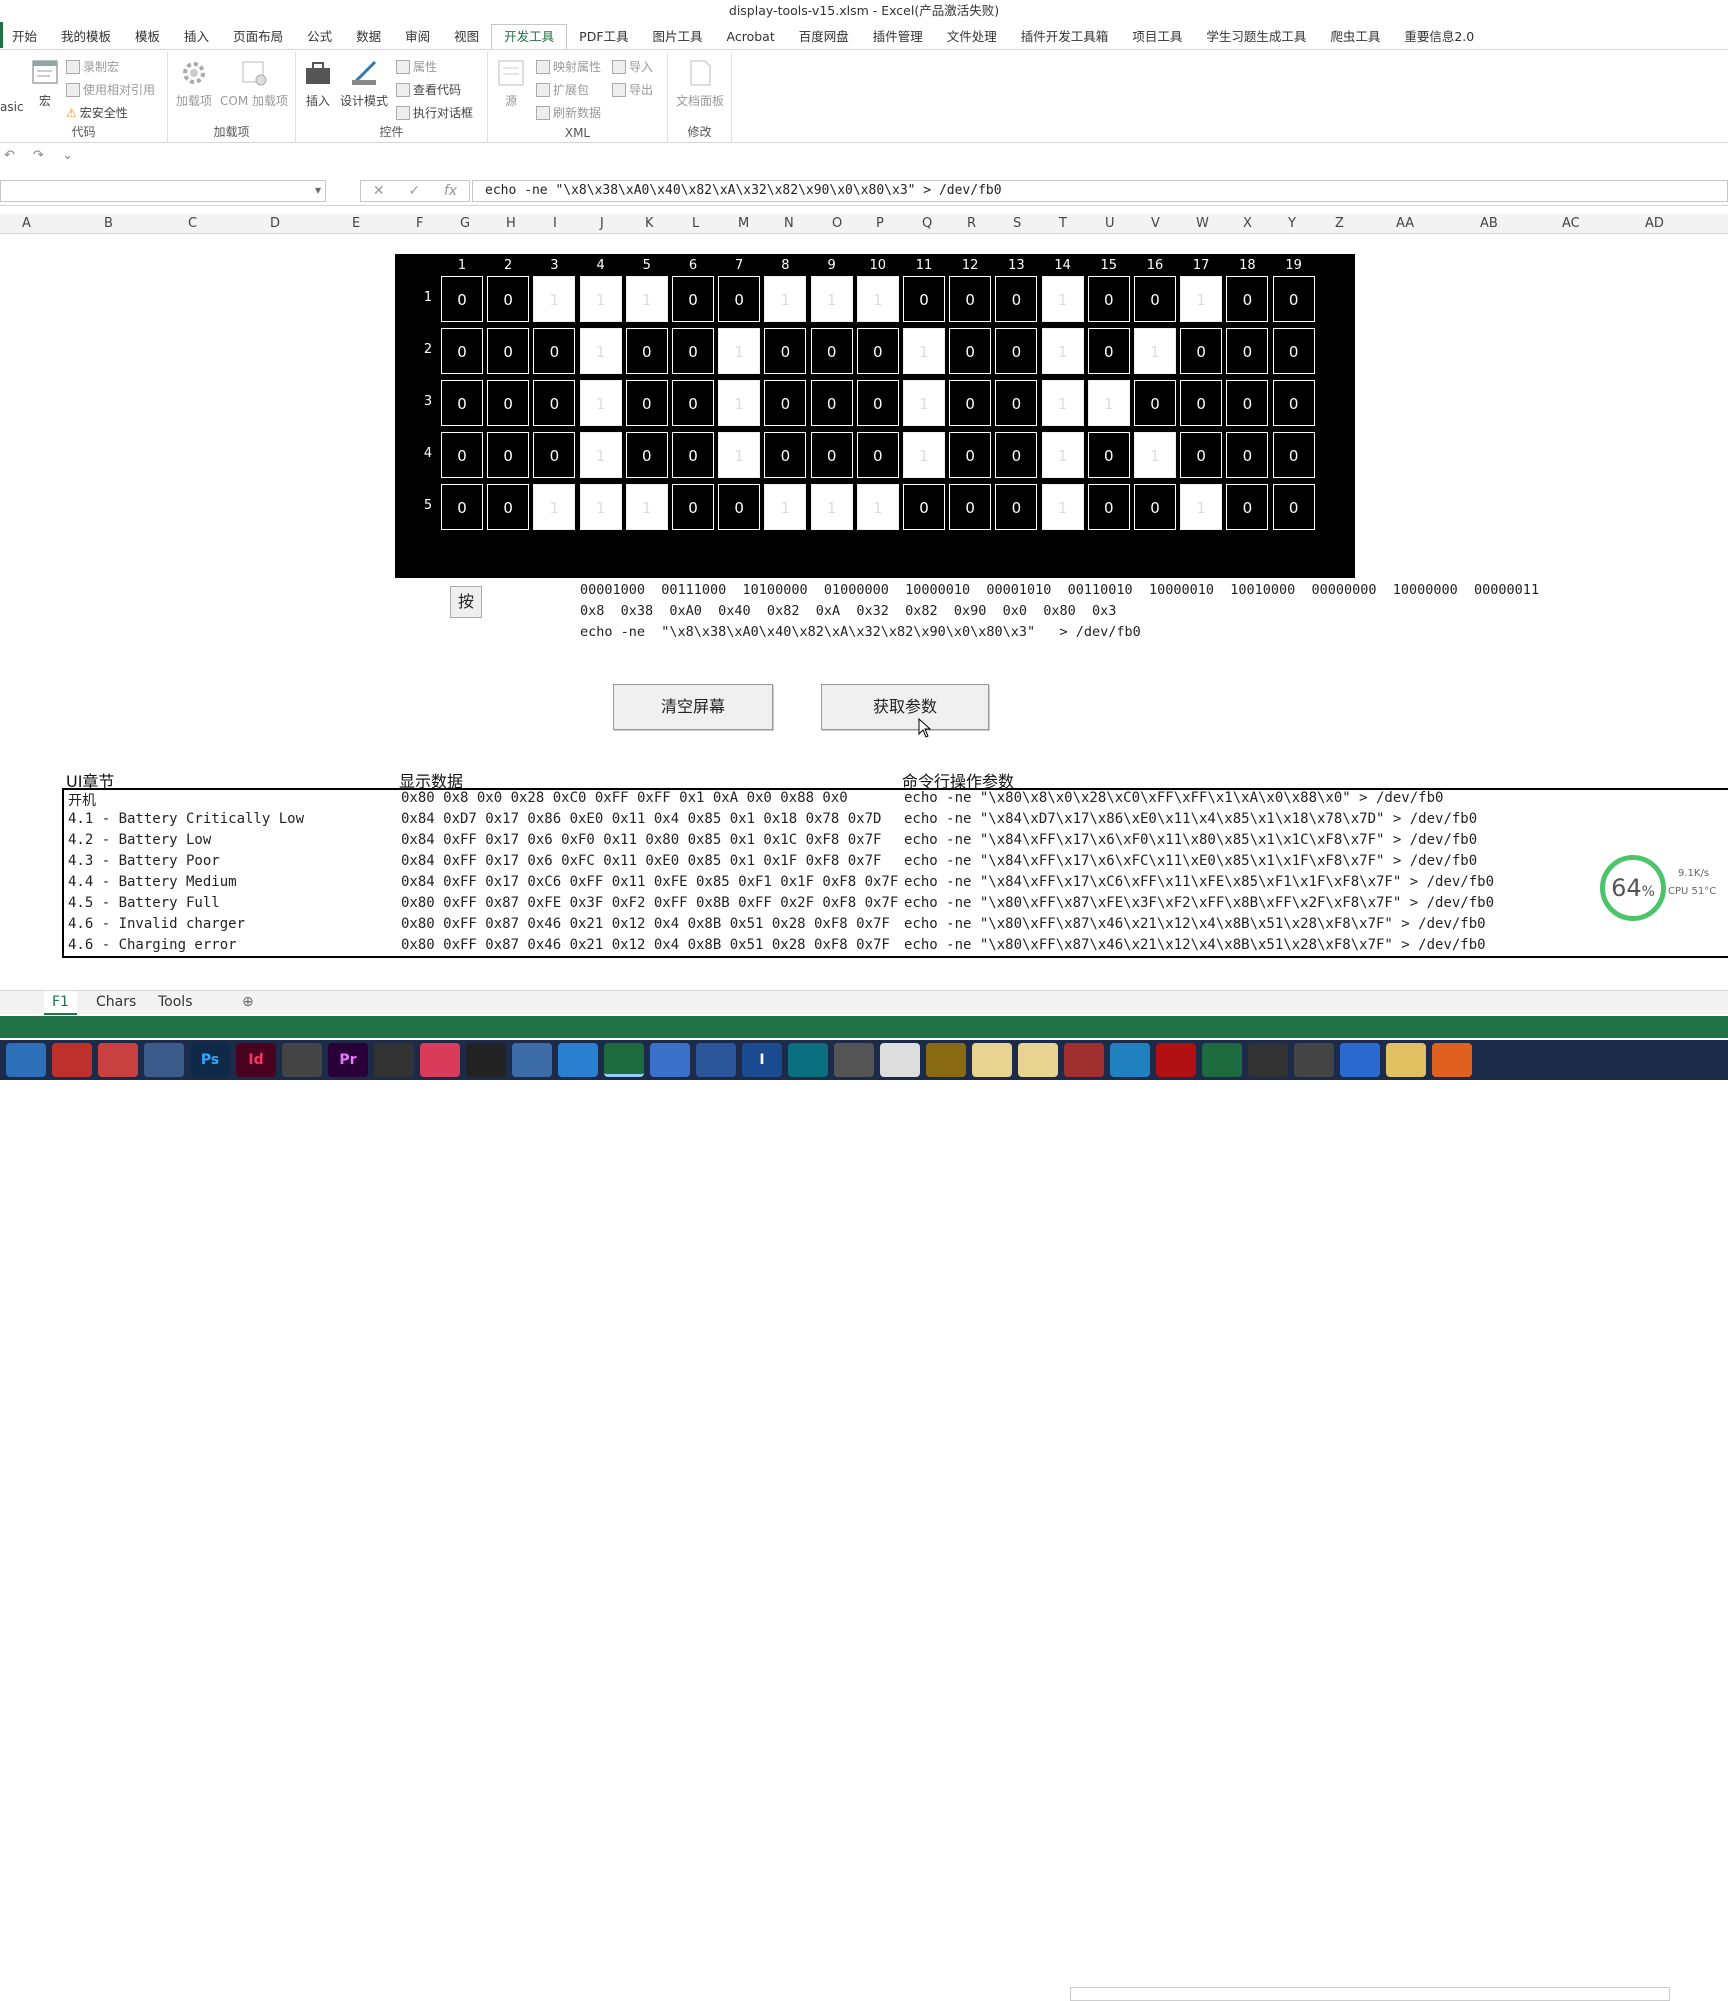 The image size is (1728, 2001). Describe the element at coordinates (1405, 223) in the screenshot. I see `column-header-aa: AA` at that location.